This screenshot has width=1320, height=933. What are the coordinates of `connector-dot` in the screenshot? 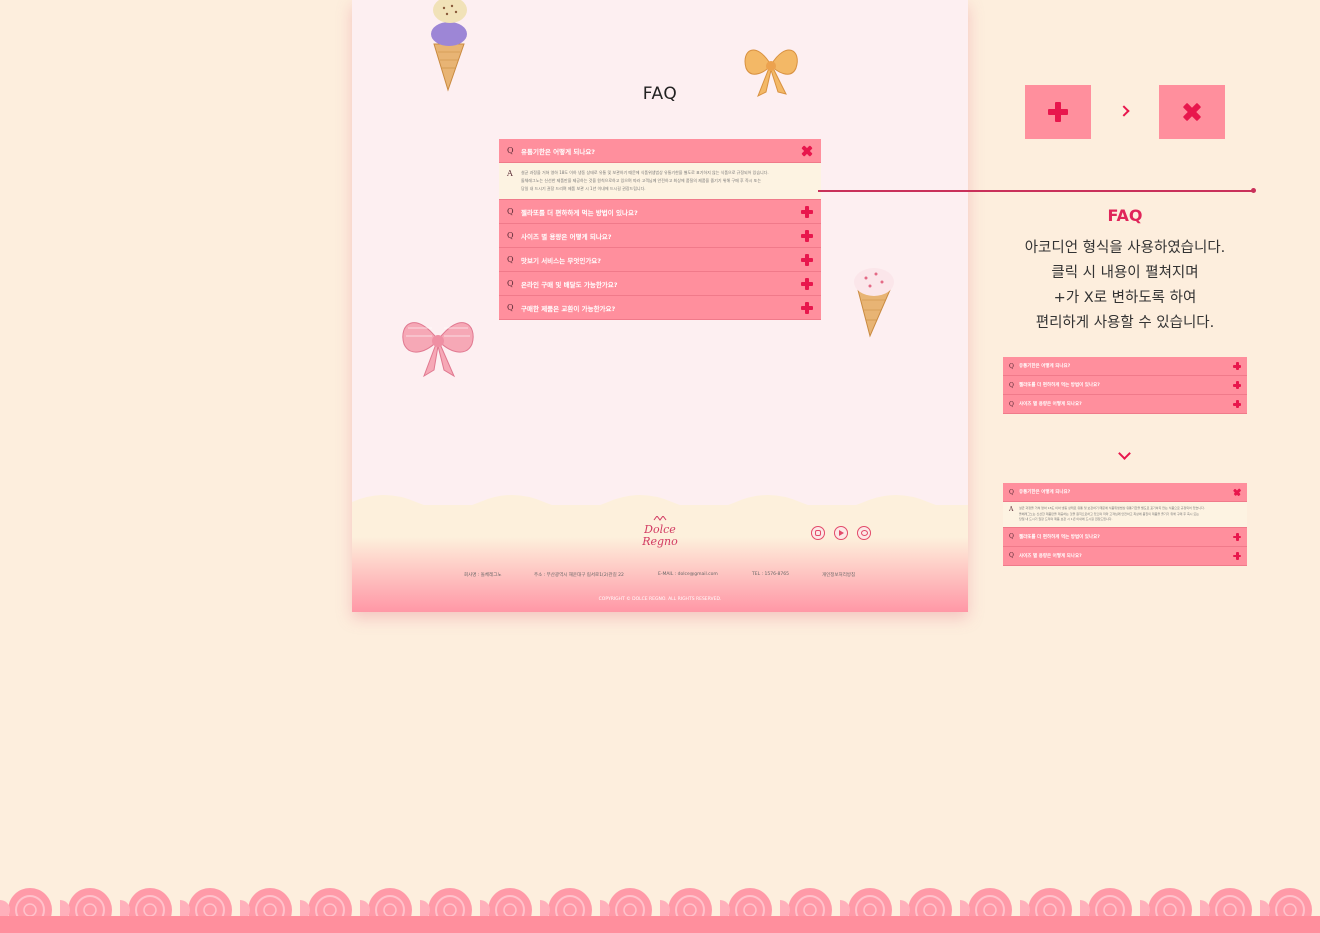 It's located at (1253, 190).